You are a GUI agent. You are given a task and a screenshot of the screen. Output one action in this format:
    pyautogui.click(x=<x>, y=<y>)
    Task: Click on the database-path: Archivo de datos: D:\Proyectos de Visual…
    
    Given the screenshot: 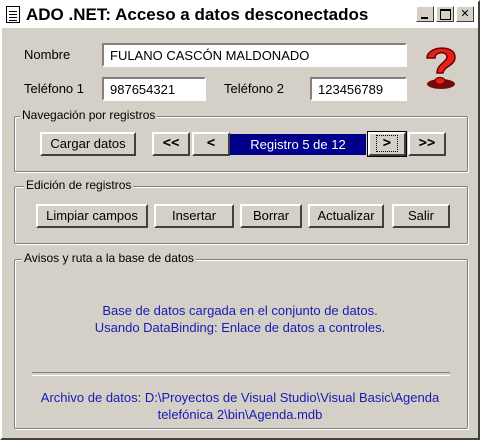 What is the action you would take?
    pyautogui.click(x=240, y=406)
    